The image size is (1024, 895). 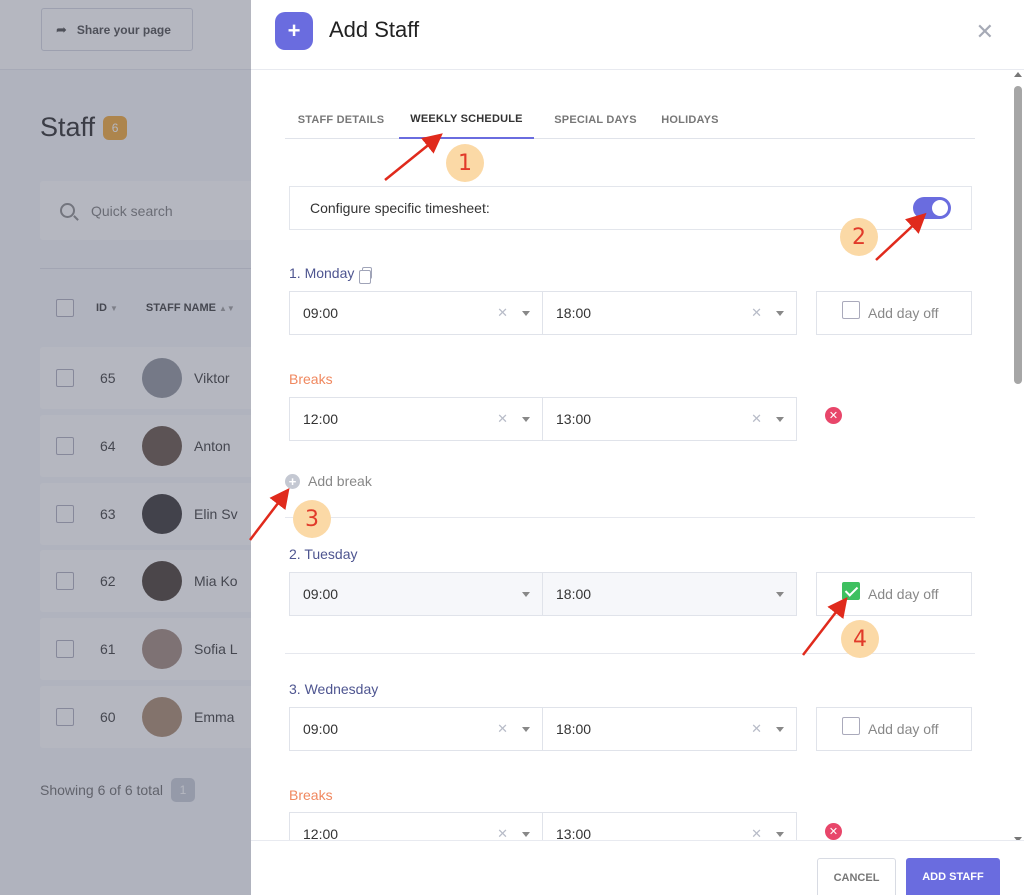 I want to click on tab-holidays: HOLIDAYS, so click(x=690, y=119).